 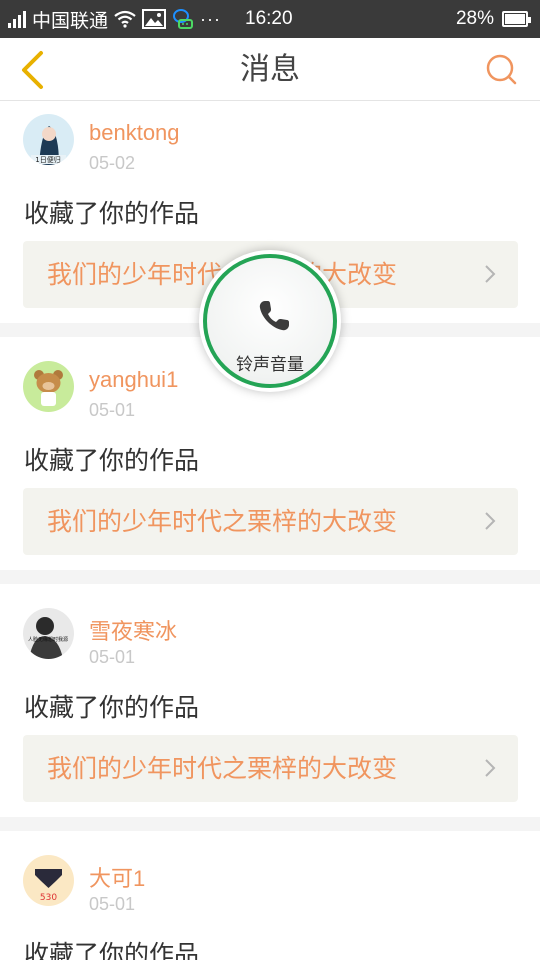 What do you see at coordinates (48, 139) in the screenshot?
I see `avatar: 1日便归` at bounding box center [48, 139].